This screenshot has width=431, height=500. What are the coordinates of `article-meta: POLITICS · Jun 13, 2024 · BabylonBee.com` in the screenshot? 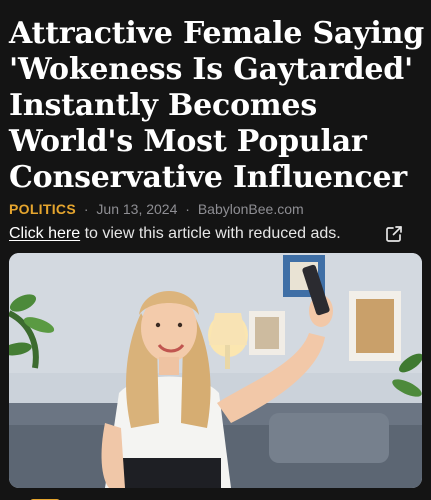 It's located at (156, 209).